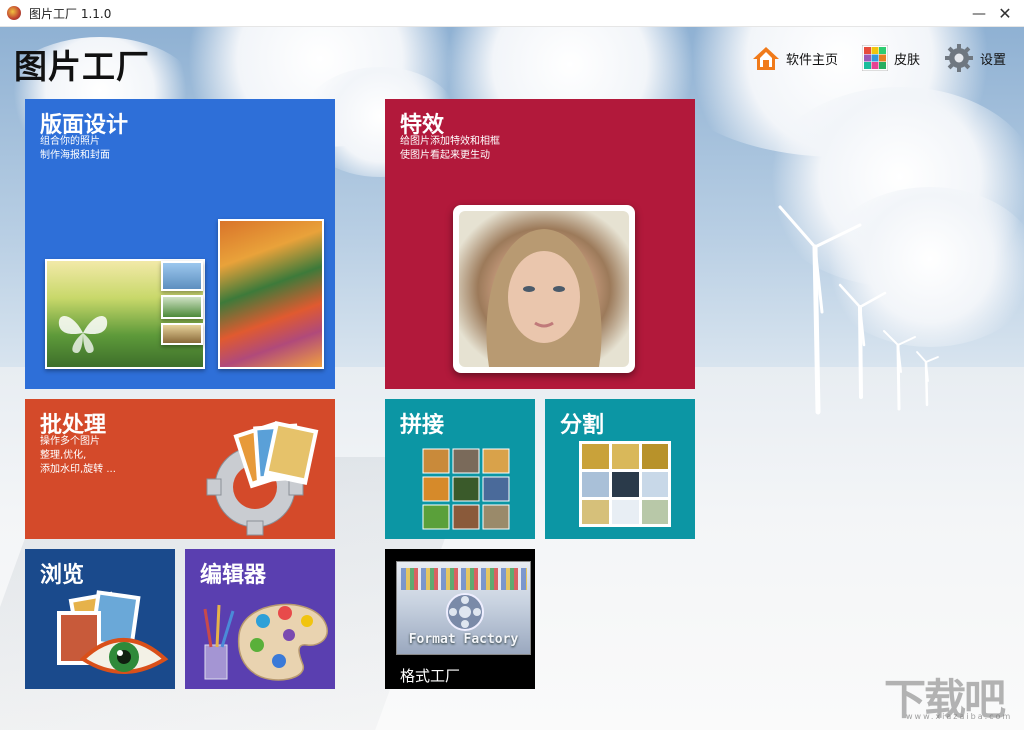  I want to click on skin-button: 皮肤, so click(891, 58).